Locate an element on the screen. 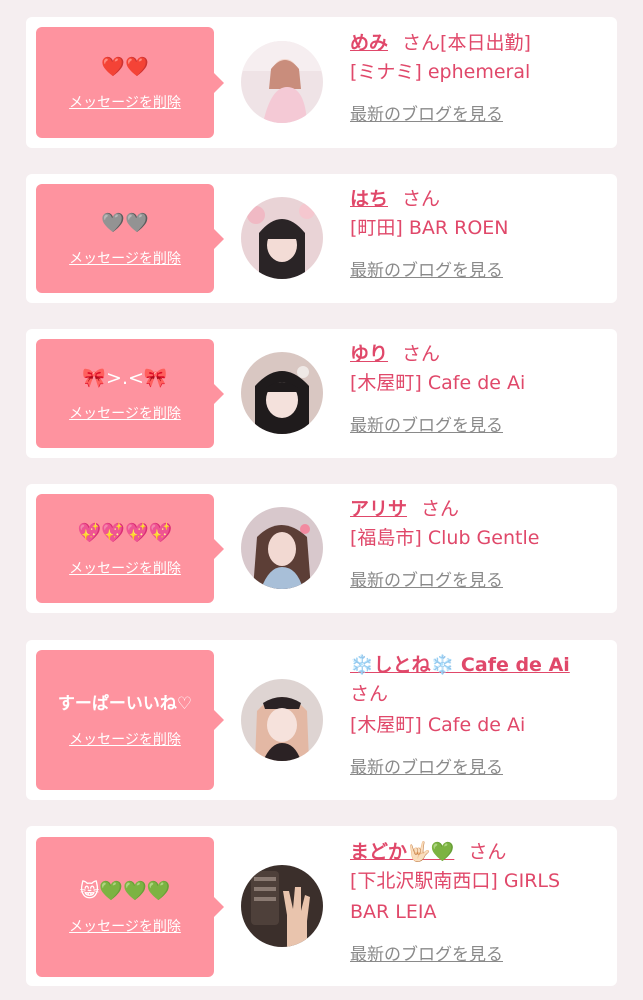  shop-name: [福島市] Club Gentle is located at coordinates (445, 538).